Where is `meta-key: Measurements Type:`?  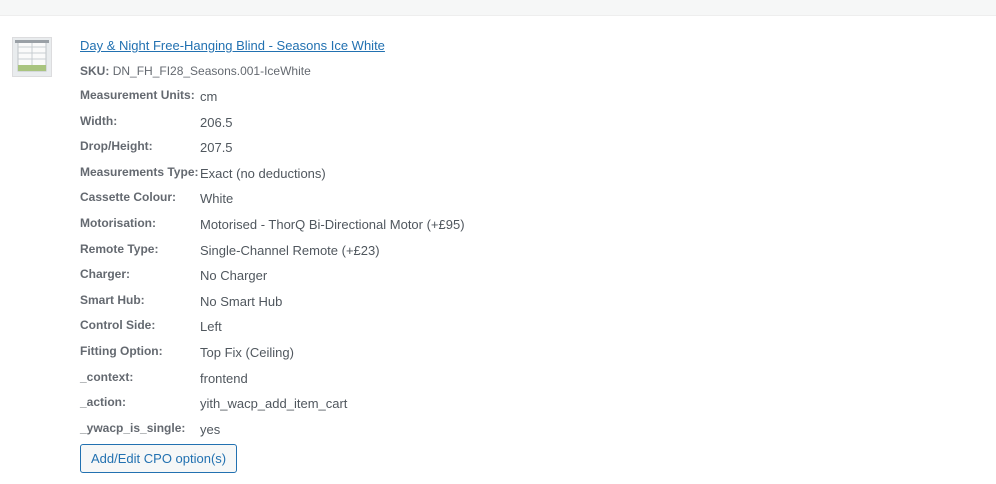 meta-key: Measurements Type: is located at coordinates (139, 171).